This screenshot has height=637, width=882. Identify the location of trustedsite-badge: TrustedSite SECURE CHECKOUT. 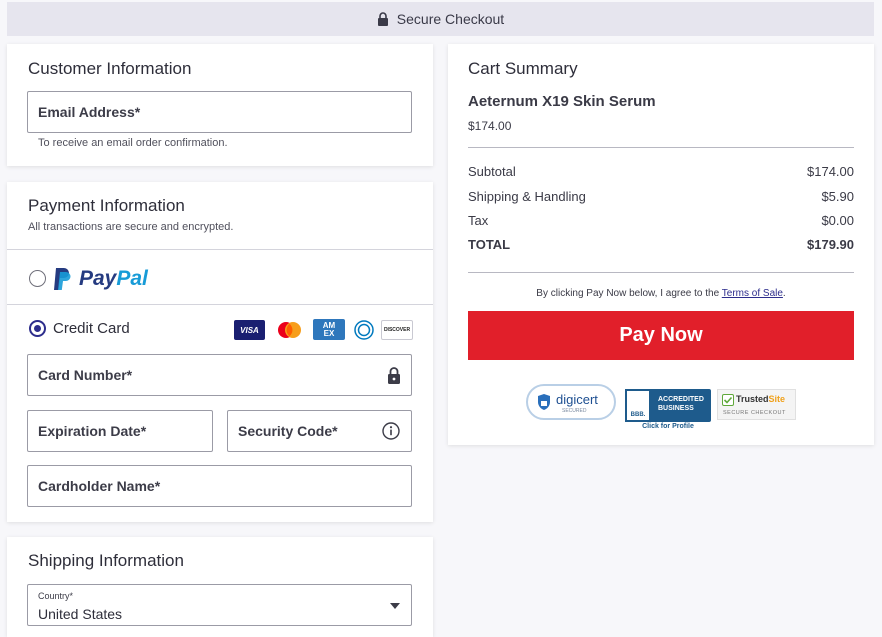
(756, 404).